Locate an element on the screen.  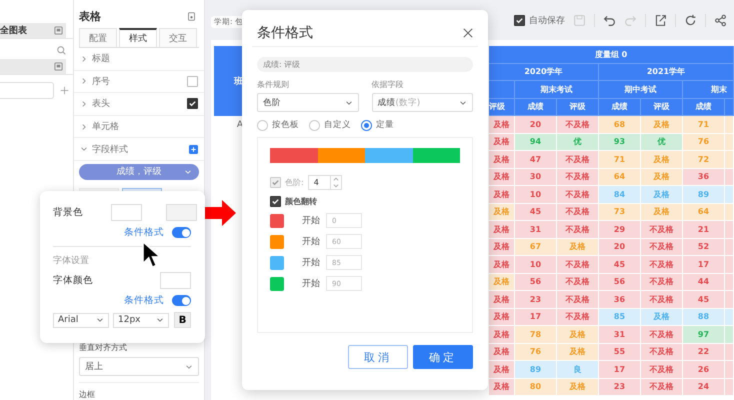
panel-tab: 样式 is located at coordinates (138, 37).